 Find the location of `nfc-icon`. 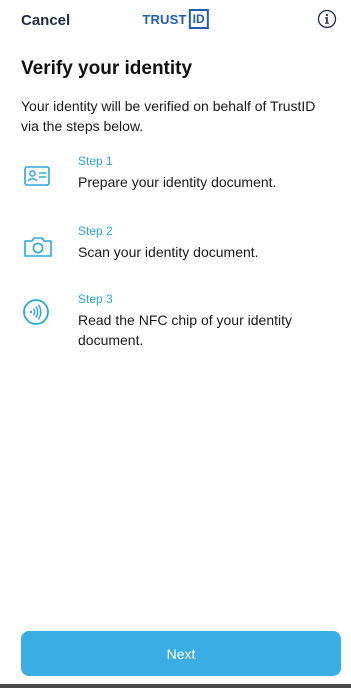

nfc-icon is located at coordinates (36, 312).